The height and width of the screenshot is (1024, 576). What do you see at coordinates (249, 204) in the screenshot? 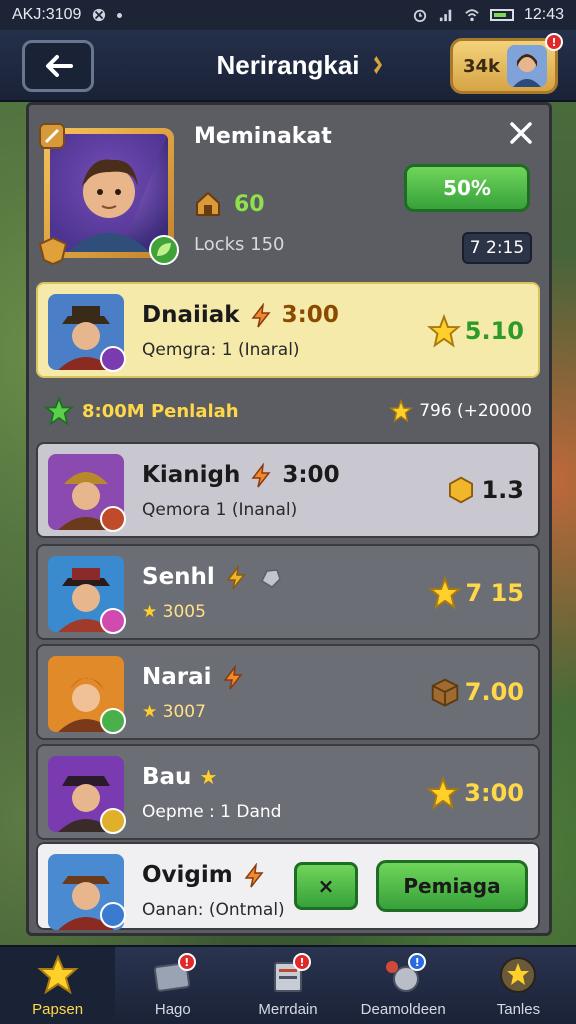
I see `hero-level: 60` at bounding box center [249, 204].